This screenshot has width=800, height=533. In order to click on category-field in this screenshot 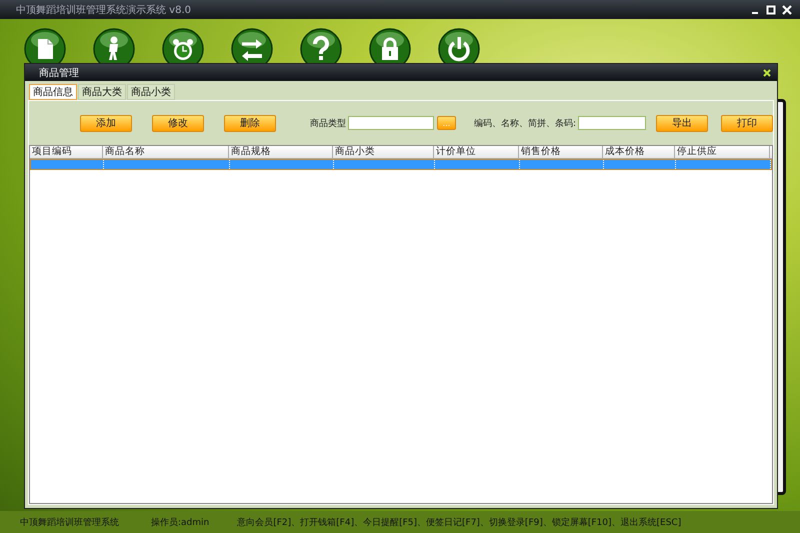, I will do `click(391, 123)`.